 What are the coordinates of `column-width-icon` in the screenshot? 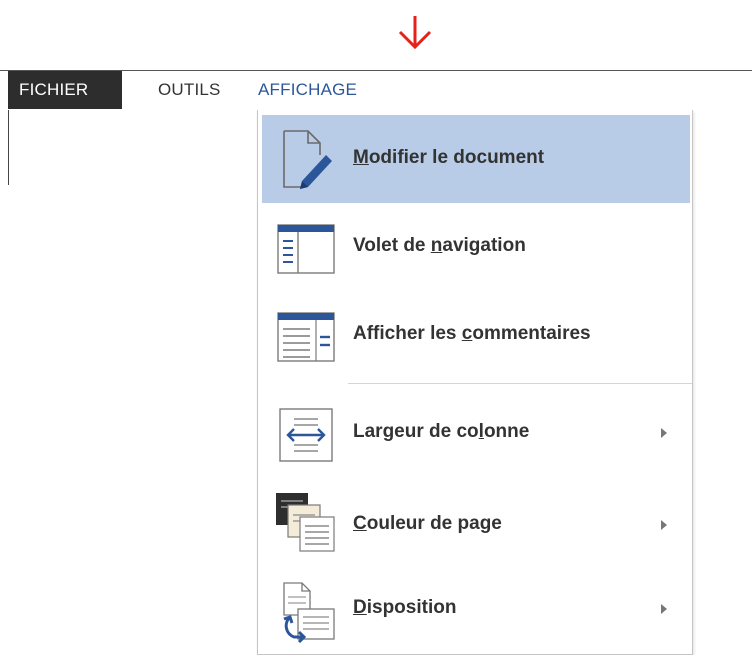 It's located at (306, 435).